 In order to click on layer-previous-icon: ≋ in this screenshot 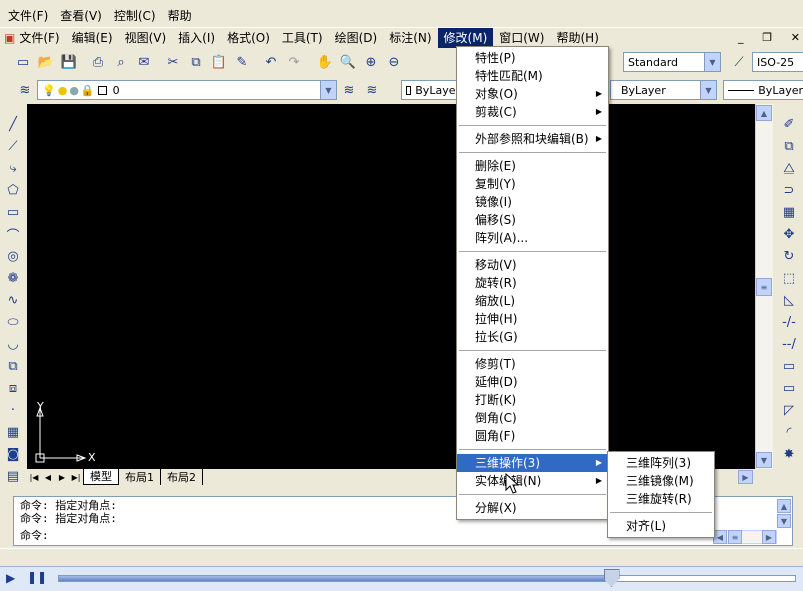, I will do `click(372, 90)`.